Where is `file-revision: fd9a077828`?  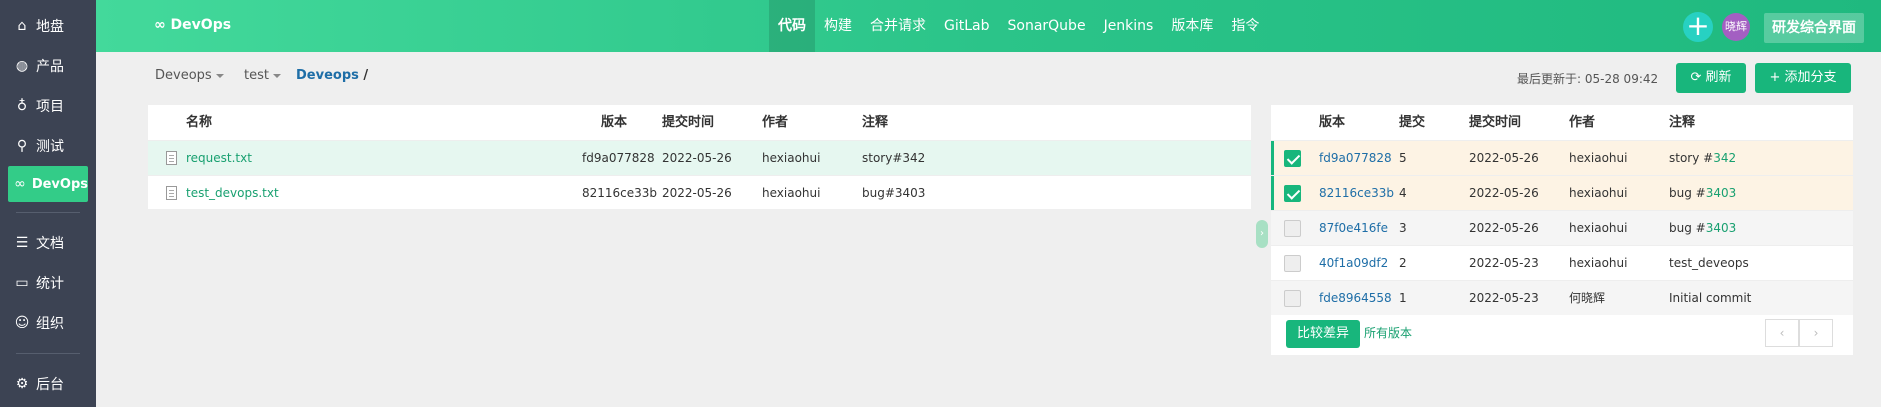
file-revision: fd9a077828 is located at coordinates (618, 158).